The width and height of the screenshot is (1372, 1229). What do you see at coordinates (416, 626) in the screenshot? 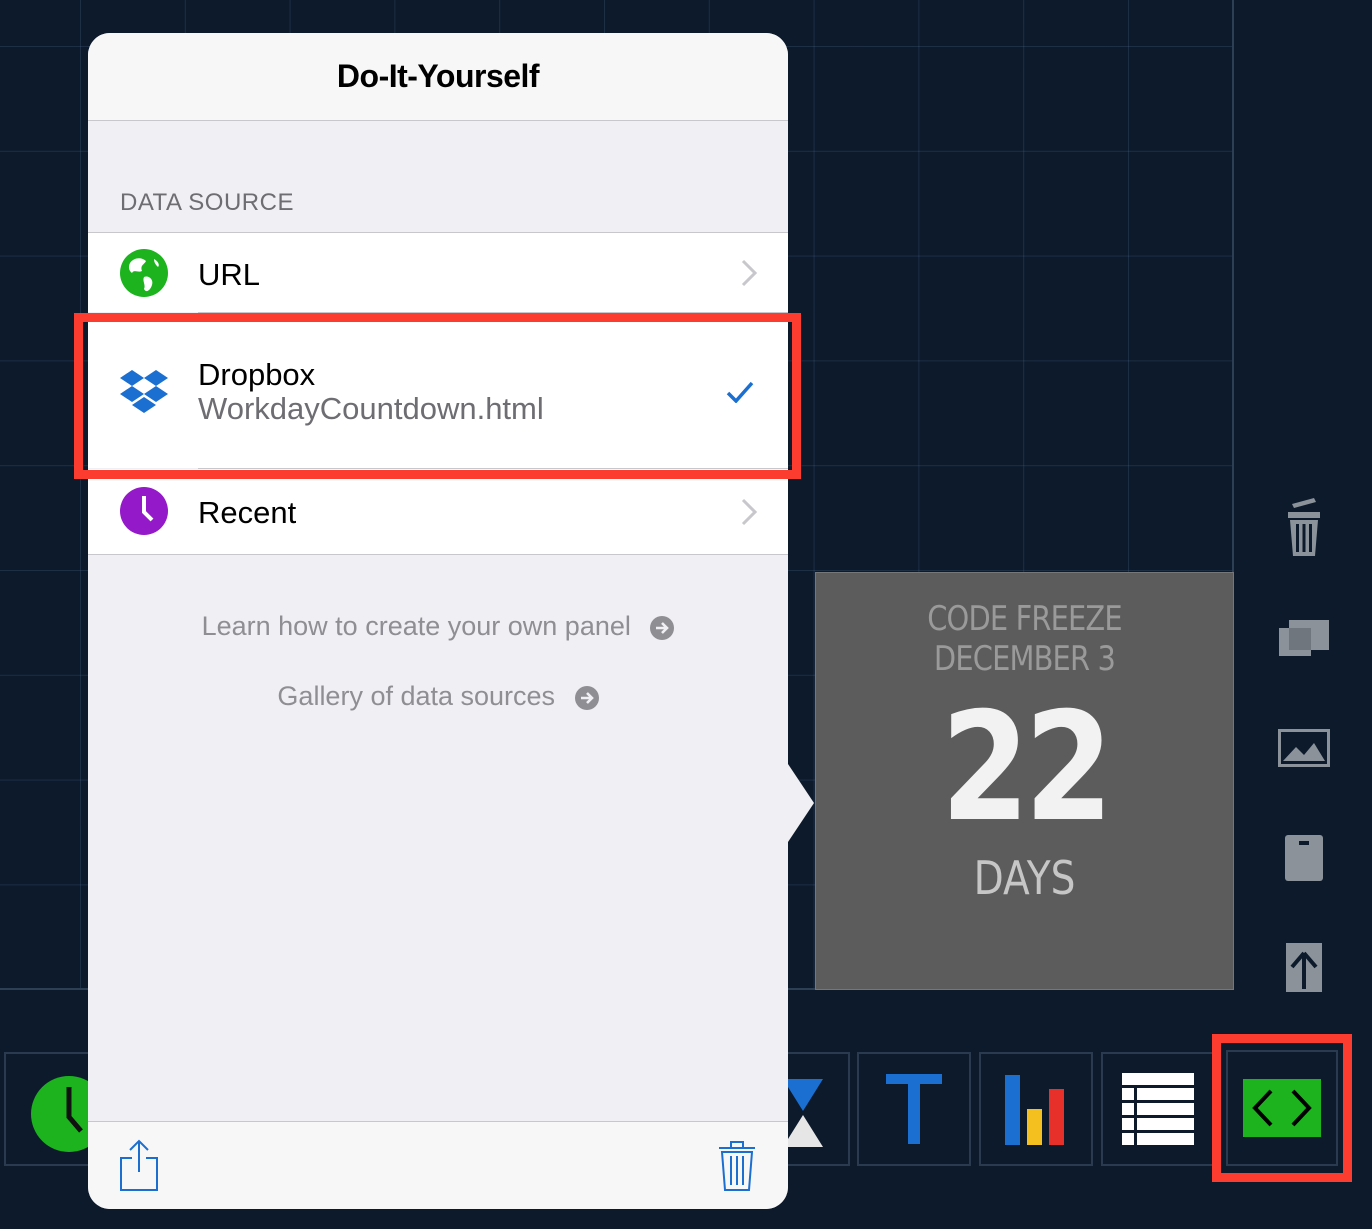
I see `learn-panel-link-label: Learn how to create your own panel` at bounding box center [416, 626].